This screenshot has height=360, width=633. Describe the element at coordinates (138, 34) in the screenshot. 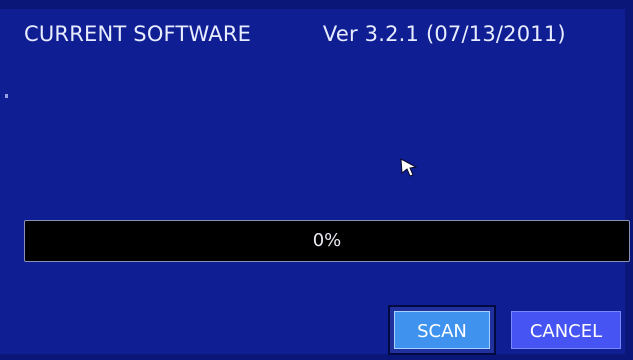

I see `current-software-label: CURRENT SOFTWARE` at that location.